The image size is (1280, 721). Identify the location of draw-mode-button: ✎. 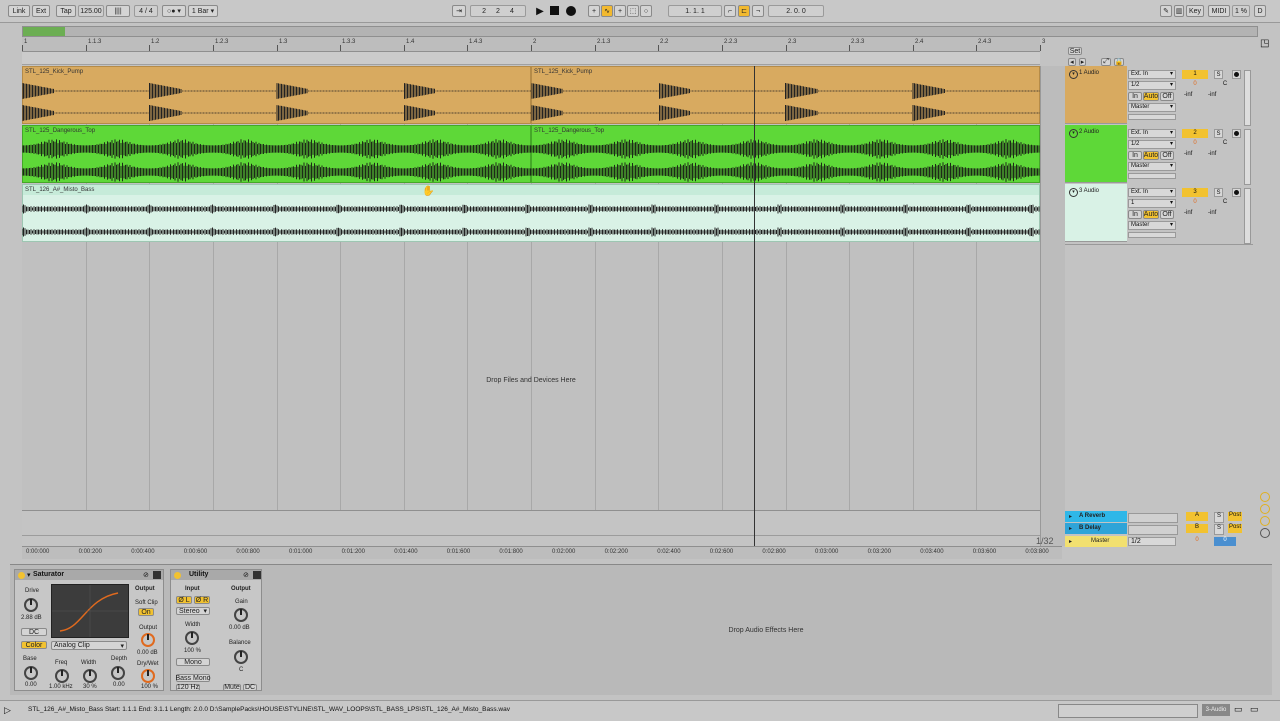
(1166, 11).